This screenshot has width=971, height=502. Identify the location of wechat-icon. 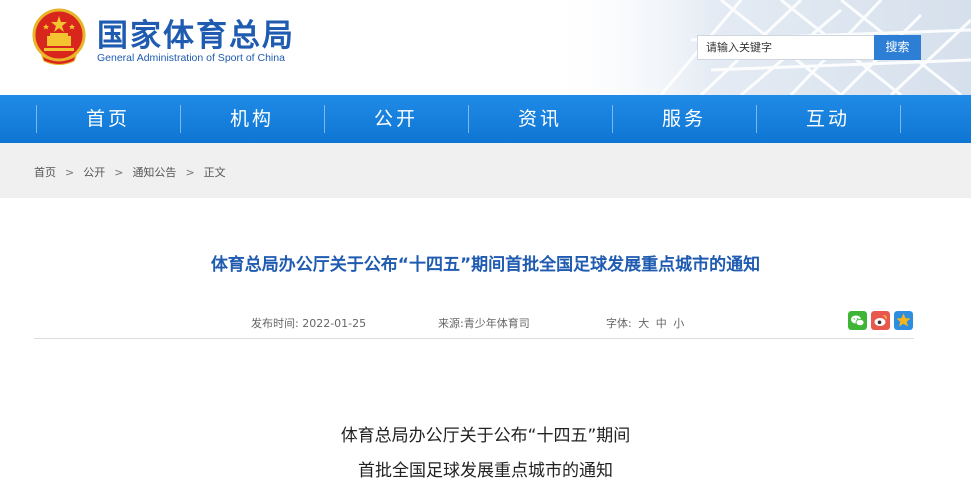
(857, 320).